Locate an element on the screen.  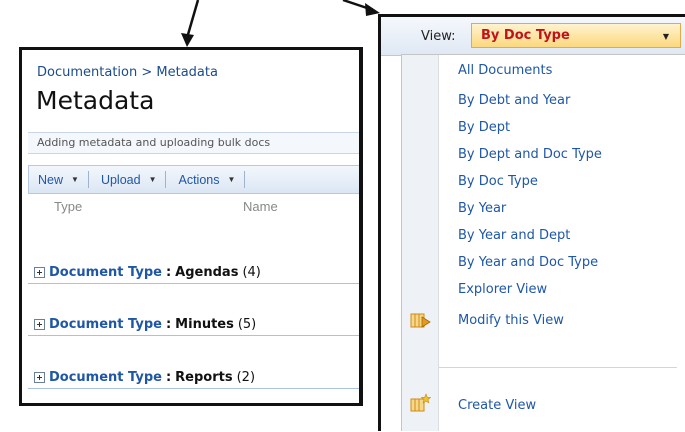
menu-item-all-documents: All Documents is located at coordinates (562, 71).